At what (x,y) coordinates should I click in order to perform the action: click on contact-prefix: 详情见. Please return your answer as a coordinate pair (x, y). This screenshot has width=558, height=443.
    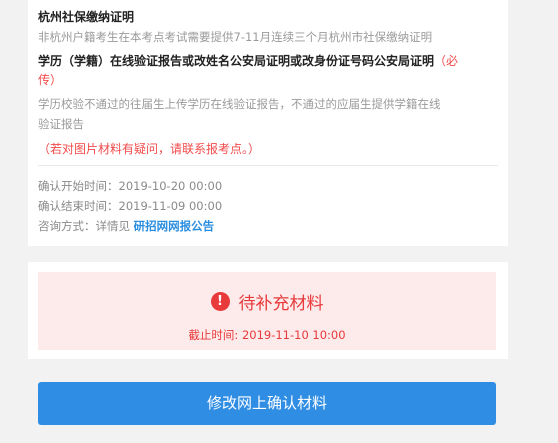
    Looking at the image, I should click on (114, 226).